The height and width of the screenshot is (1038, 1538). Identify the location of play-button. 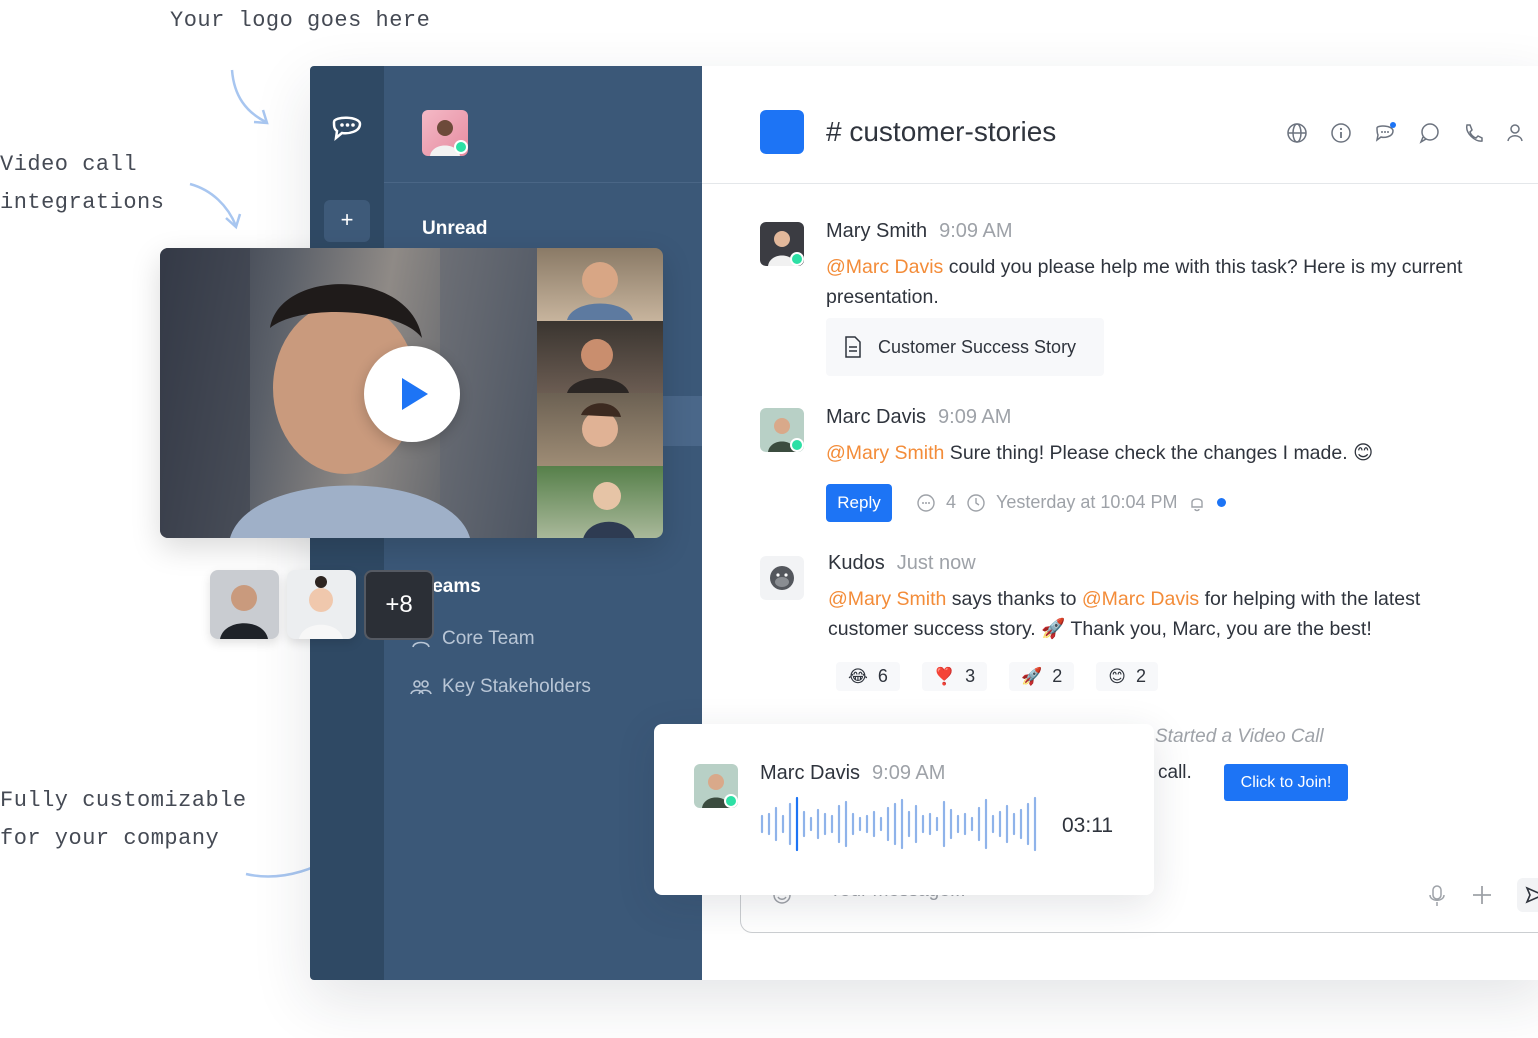
(412, 394).